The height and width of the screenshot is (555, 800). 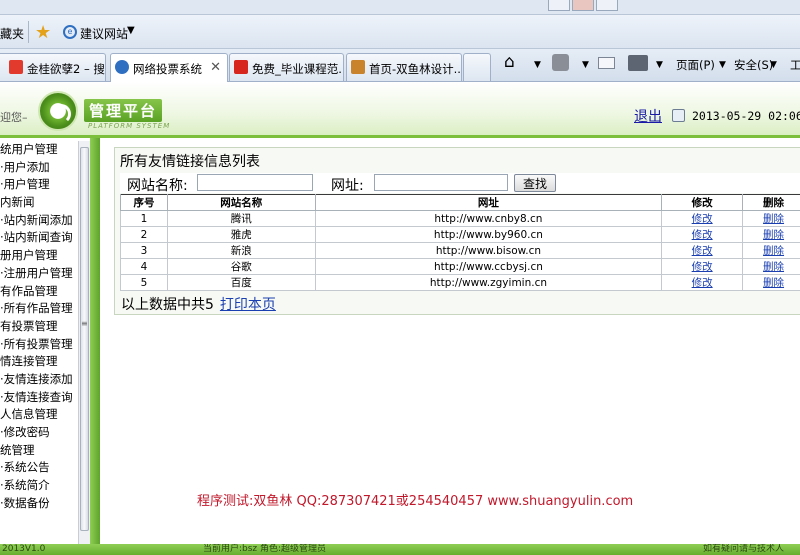 What do you see at coordinates (488, 202) in the screenshot?
I see `column-header: 网址` at bounding box center [488, 202].